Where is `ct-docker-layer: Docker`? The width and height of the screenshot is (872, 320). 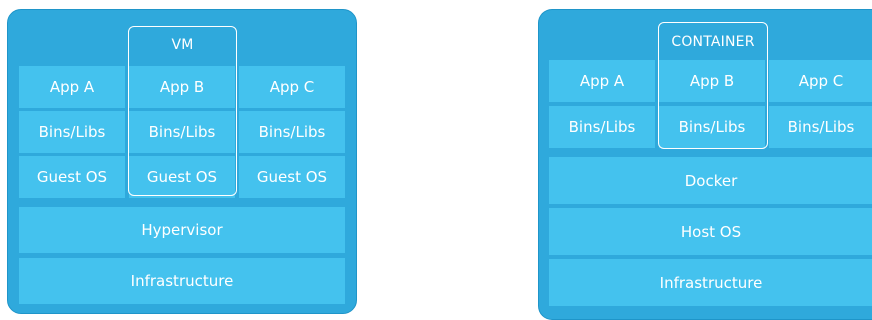
ct-docker-layer: Docker is located at coordinates (710, 180).